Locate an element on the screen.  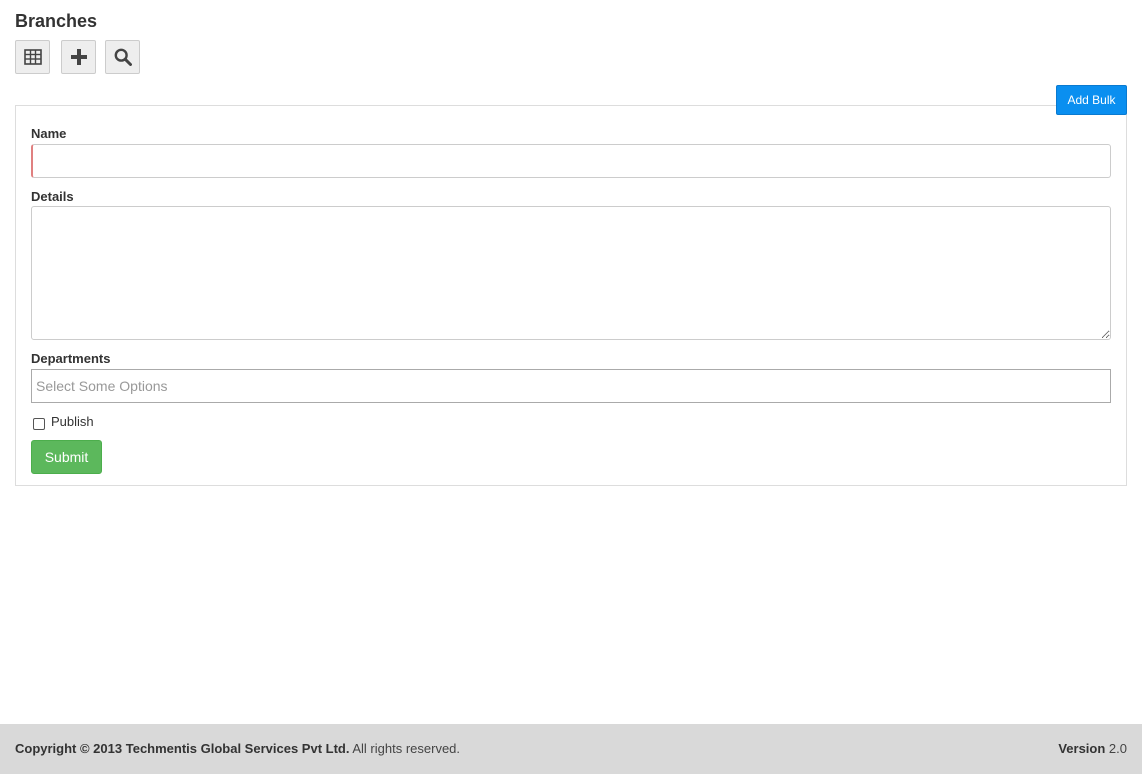
publish-checkbox is located at coordinates (39, 423).